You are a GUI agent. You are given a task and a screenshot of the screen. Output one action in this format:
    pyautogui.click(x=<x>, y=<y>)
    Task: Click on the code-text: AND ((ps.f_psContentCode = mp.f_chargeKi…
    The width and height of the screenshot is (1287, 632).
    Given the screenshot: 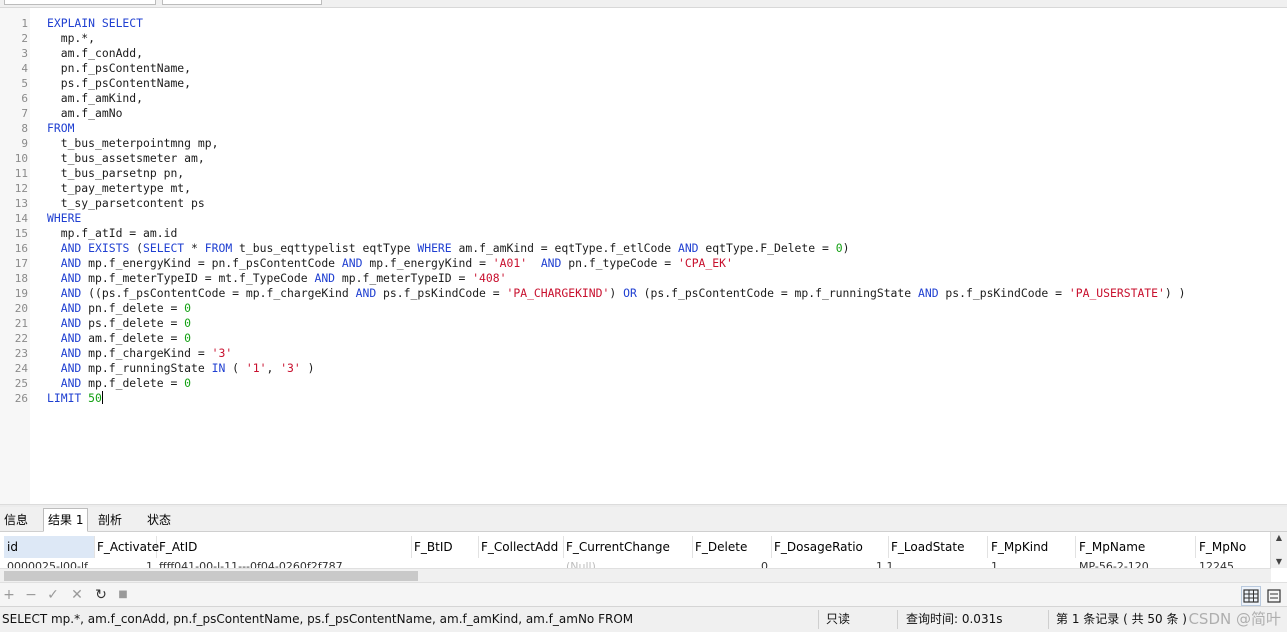 What is the action you would take?
    pyautogui.click(x=616, y=293)
    